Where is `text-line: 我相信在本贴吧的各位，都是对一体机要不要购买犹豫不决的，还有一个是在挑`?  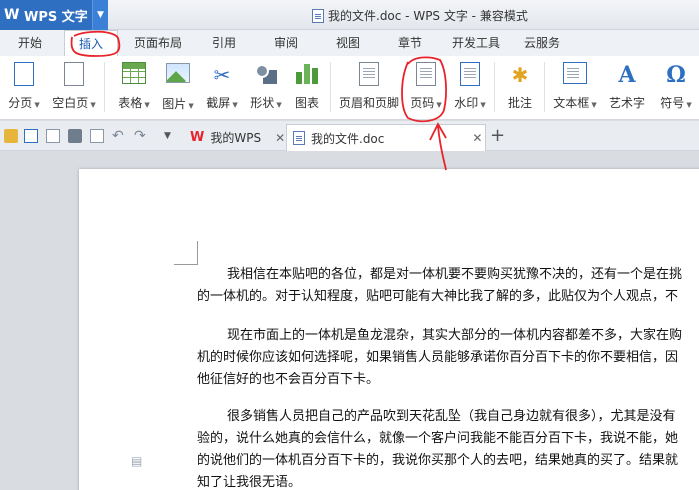
text-line: 我相信在本贴吧的各位，都是对一体机要不要购买犹豫不决的，还有一个是在挑 is located at coordinates (455, 274).